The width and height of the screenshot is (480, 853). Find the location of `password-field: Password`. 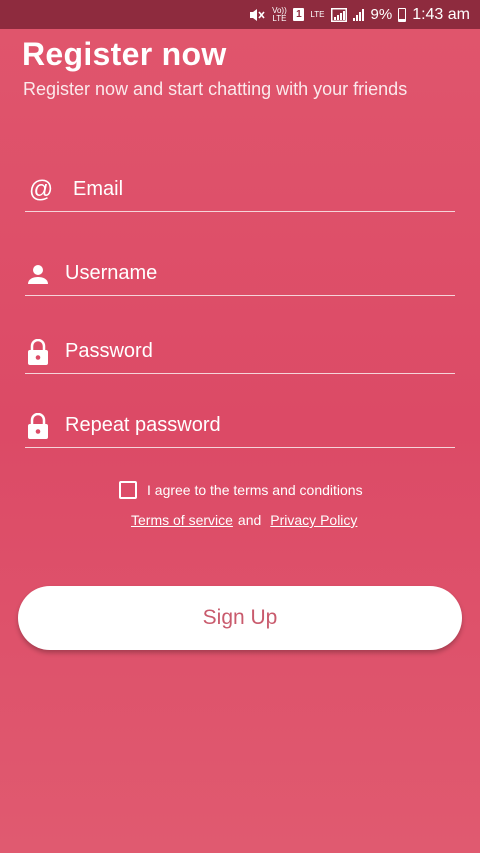

password-field: Password is located at coordinates (240, 352).